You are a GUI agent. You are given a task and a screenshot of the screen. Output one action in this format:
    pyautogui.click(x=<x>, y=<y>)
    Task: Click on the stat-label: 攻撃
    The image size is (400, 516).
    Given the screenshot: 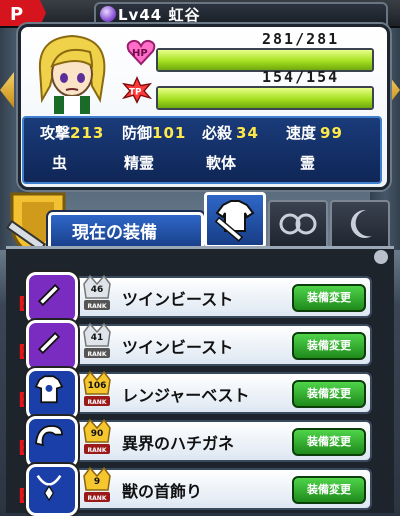 What is the action you would take?
    pyautogui.click(x=55, y=133)
    